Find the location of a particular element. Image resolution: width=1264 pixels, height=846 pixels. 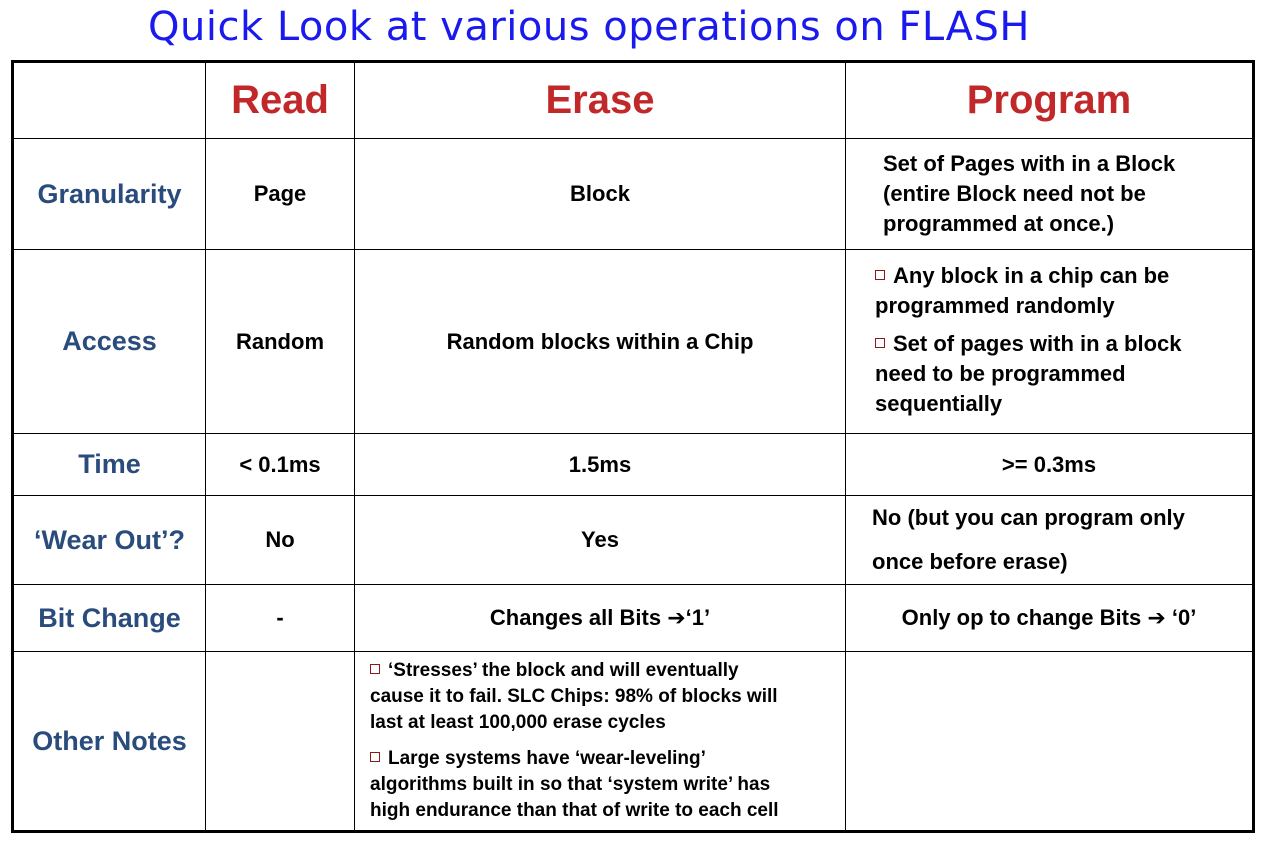

header-row: Read Erase Program is located at coordinates (633, 100).